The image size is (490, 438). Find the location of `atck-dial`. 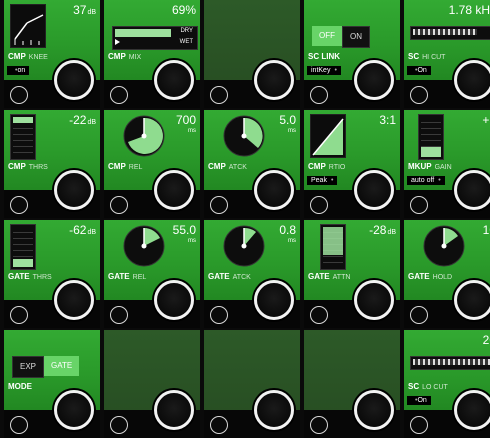

atck-dial is located at coordinates (244, 136).